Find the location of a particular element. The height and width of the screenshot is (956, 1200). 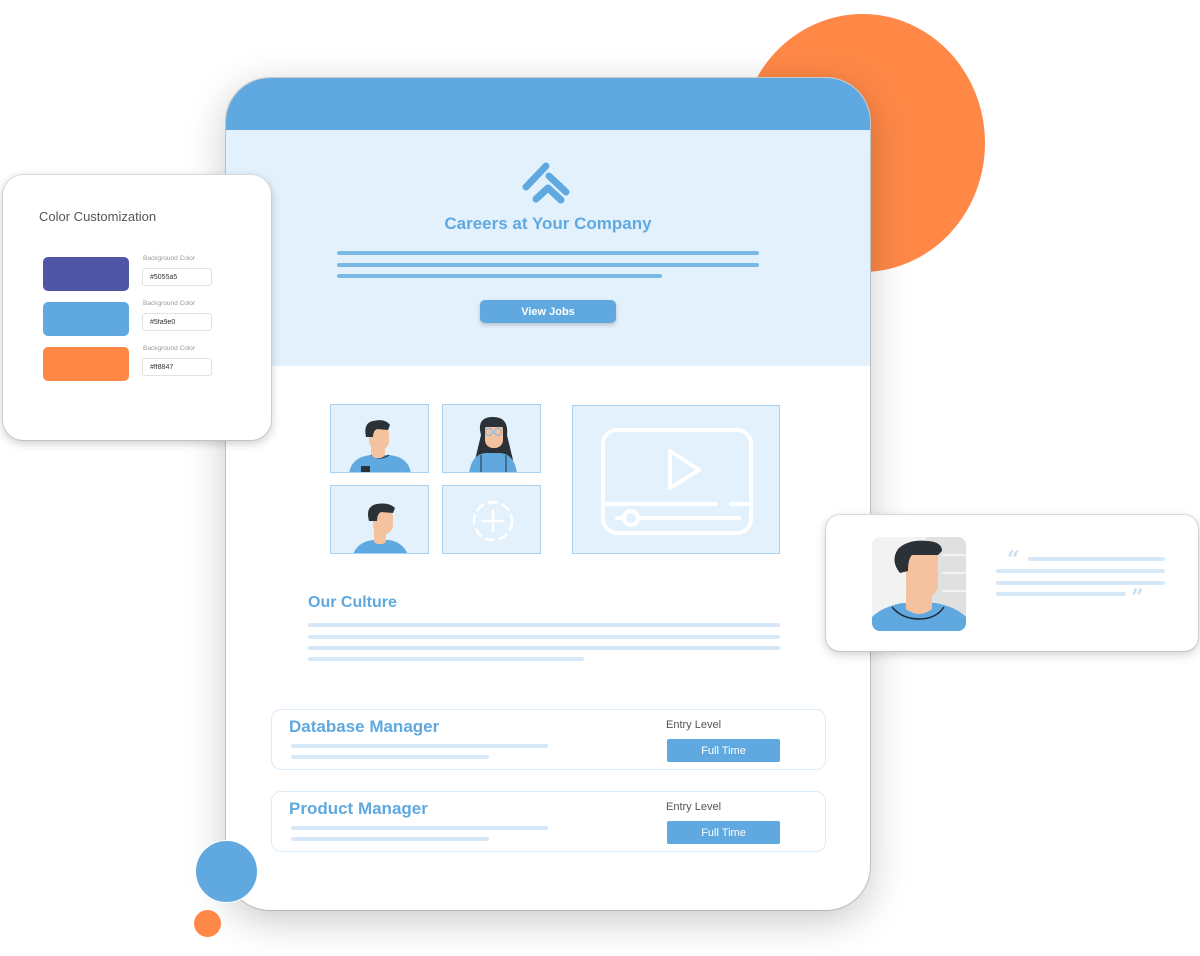

testimonial-avatar is located at coordinates (919, 584).